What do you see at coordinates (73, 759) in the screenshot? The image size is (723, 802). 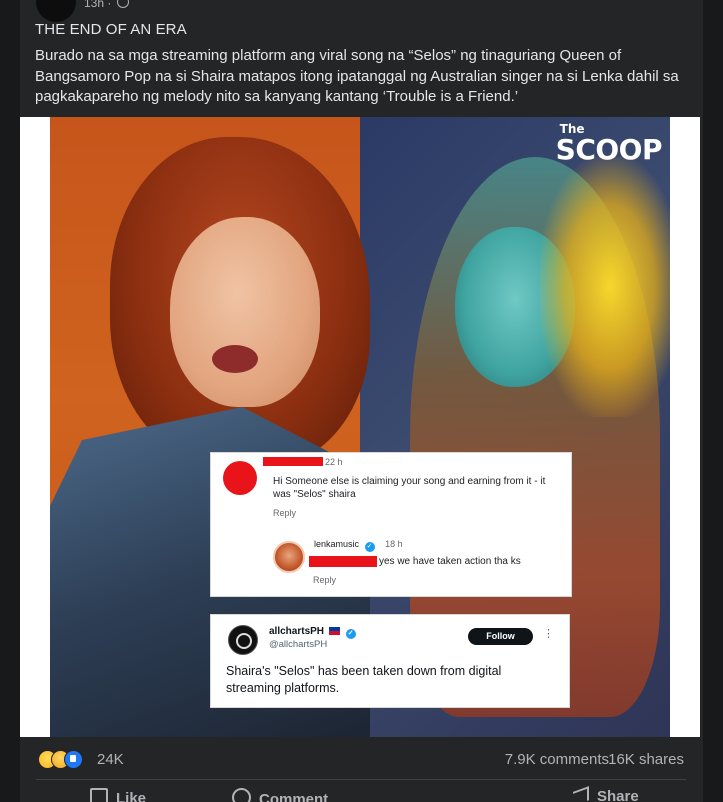 I see `like-reaction-icon` at bounding box center [73, 759].